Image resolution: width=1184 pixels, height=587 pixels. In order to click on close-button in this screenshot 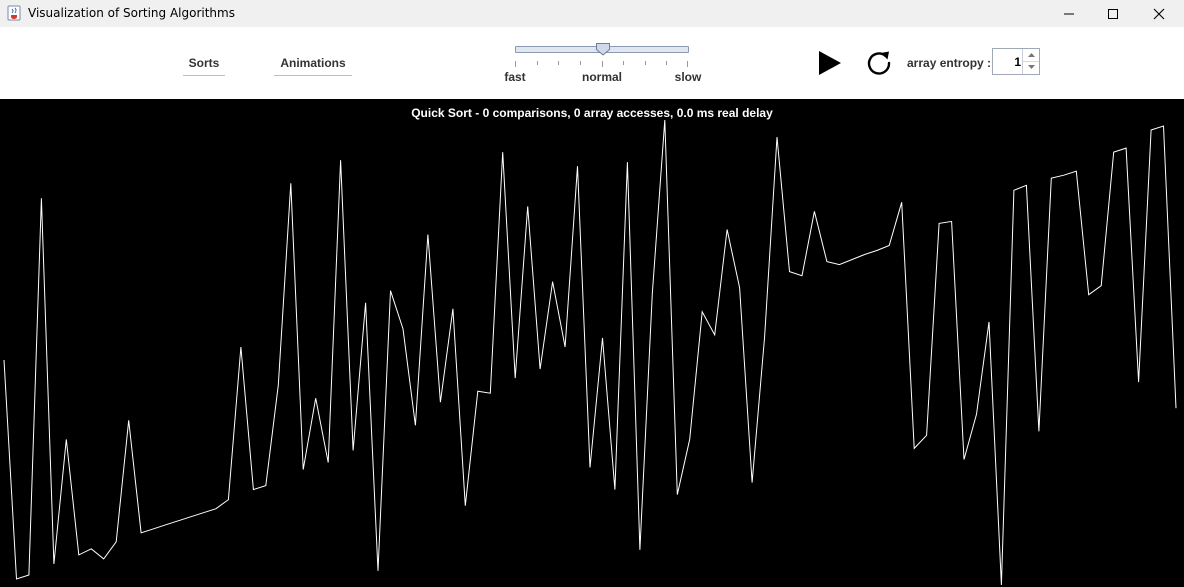, I will do `click(1159, 13)`.